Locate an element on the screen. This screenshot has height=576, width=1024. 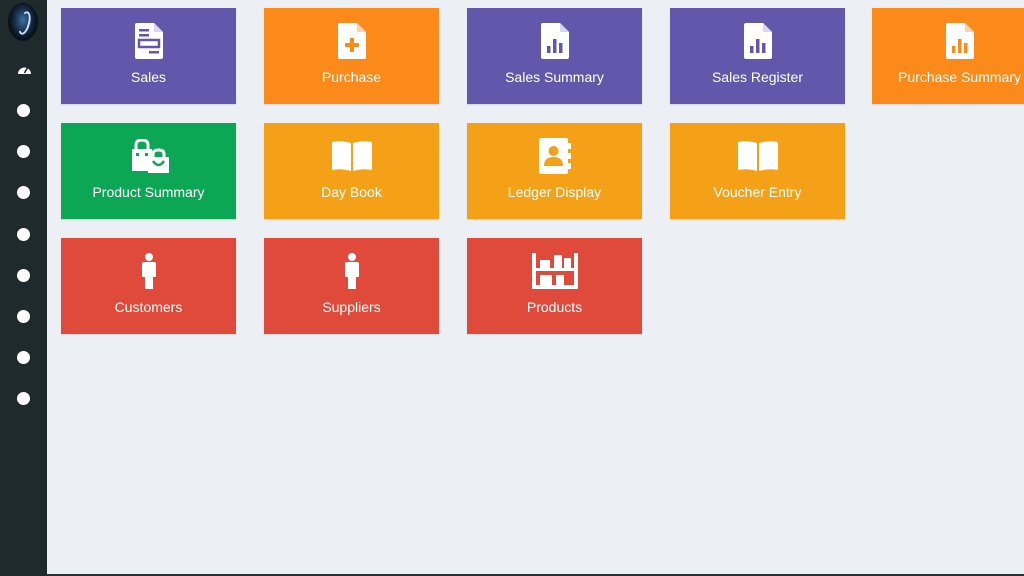
tile-sales-register: Sales Register is located at coordinates (757, 56).